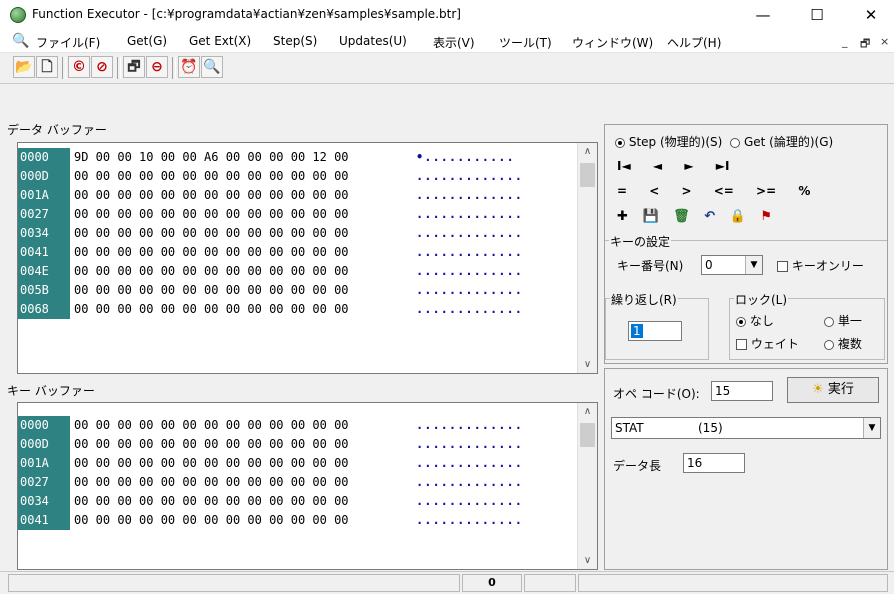 The height and width of the screenshot is (594, 894). What do you see at coordinates (817, 15) in the screenshot?
I see `maximize-button: ☐` at bounding box center [817, 15].